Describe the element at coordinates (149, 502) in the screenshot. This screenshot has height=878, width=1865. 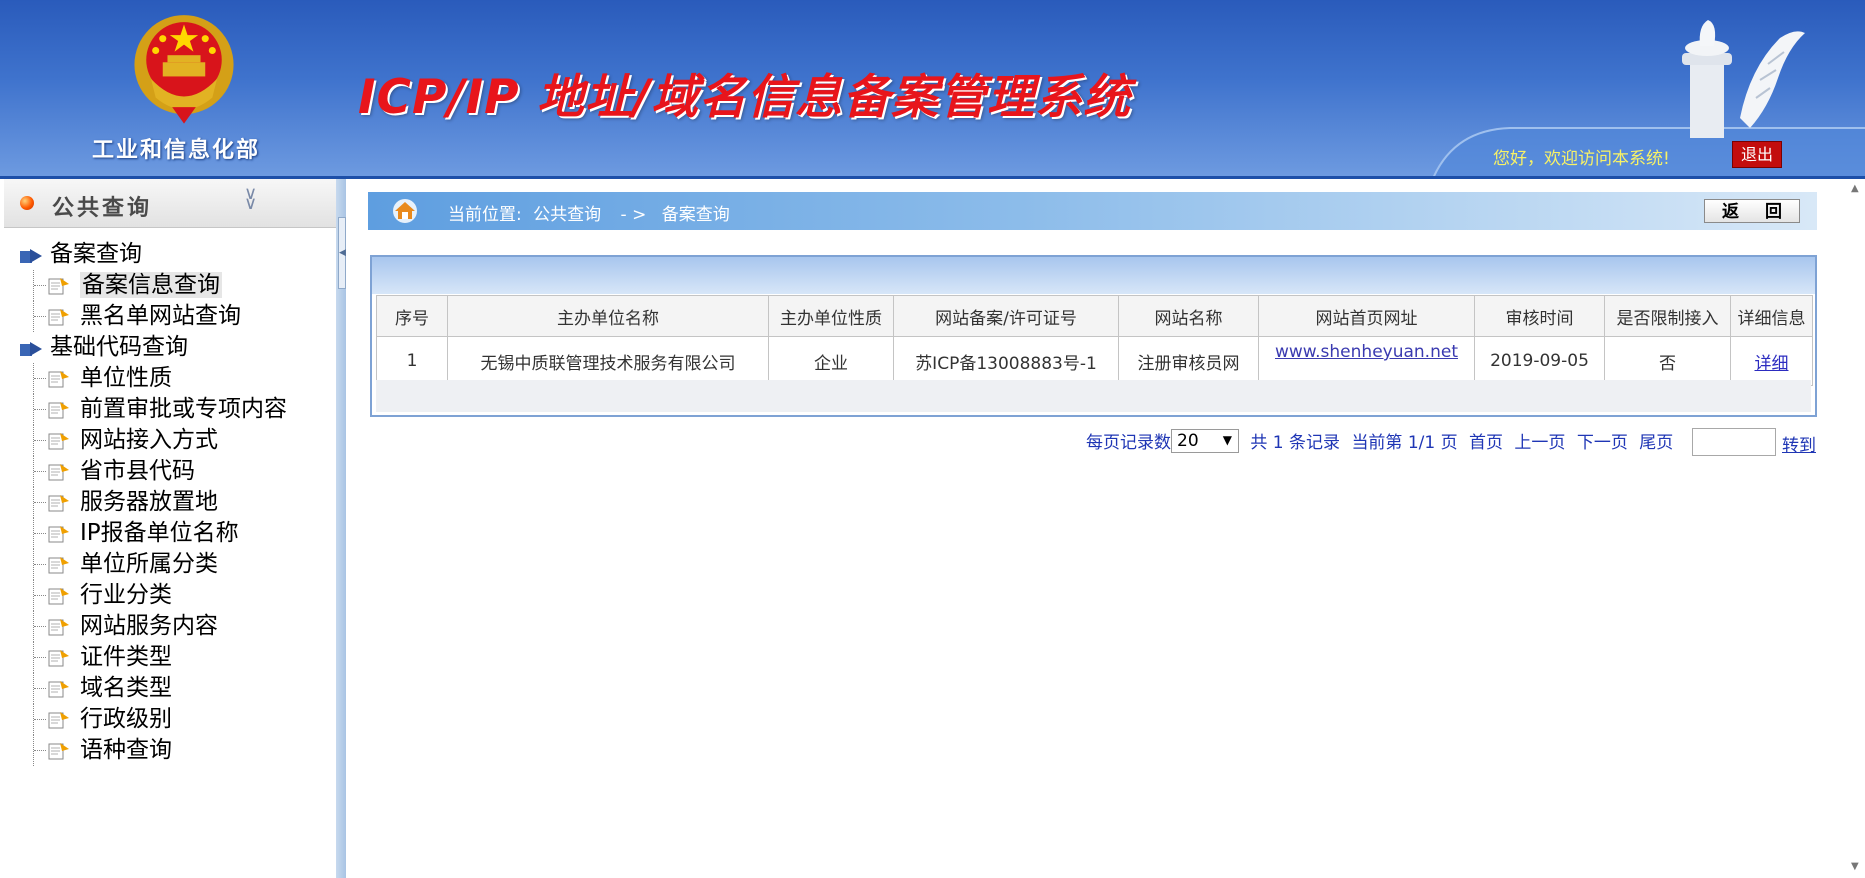
I see `tree-item-label: 服务器放置地` at that location.